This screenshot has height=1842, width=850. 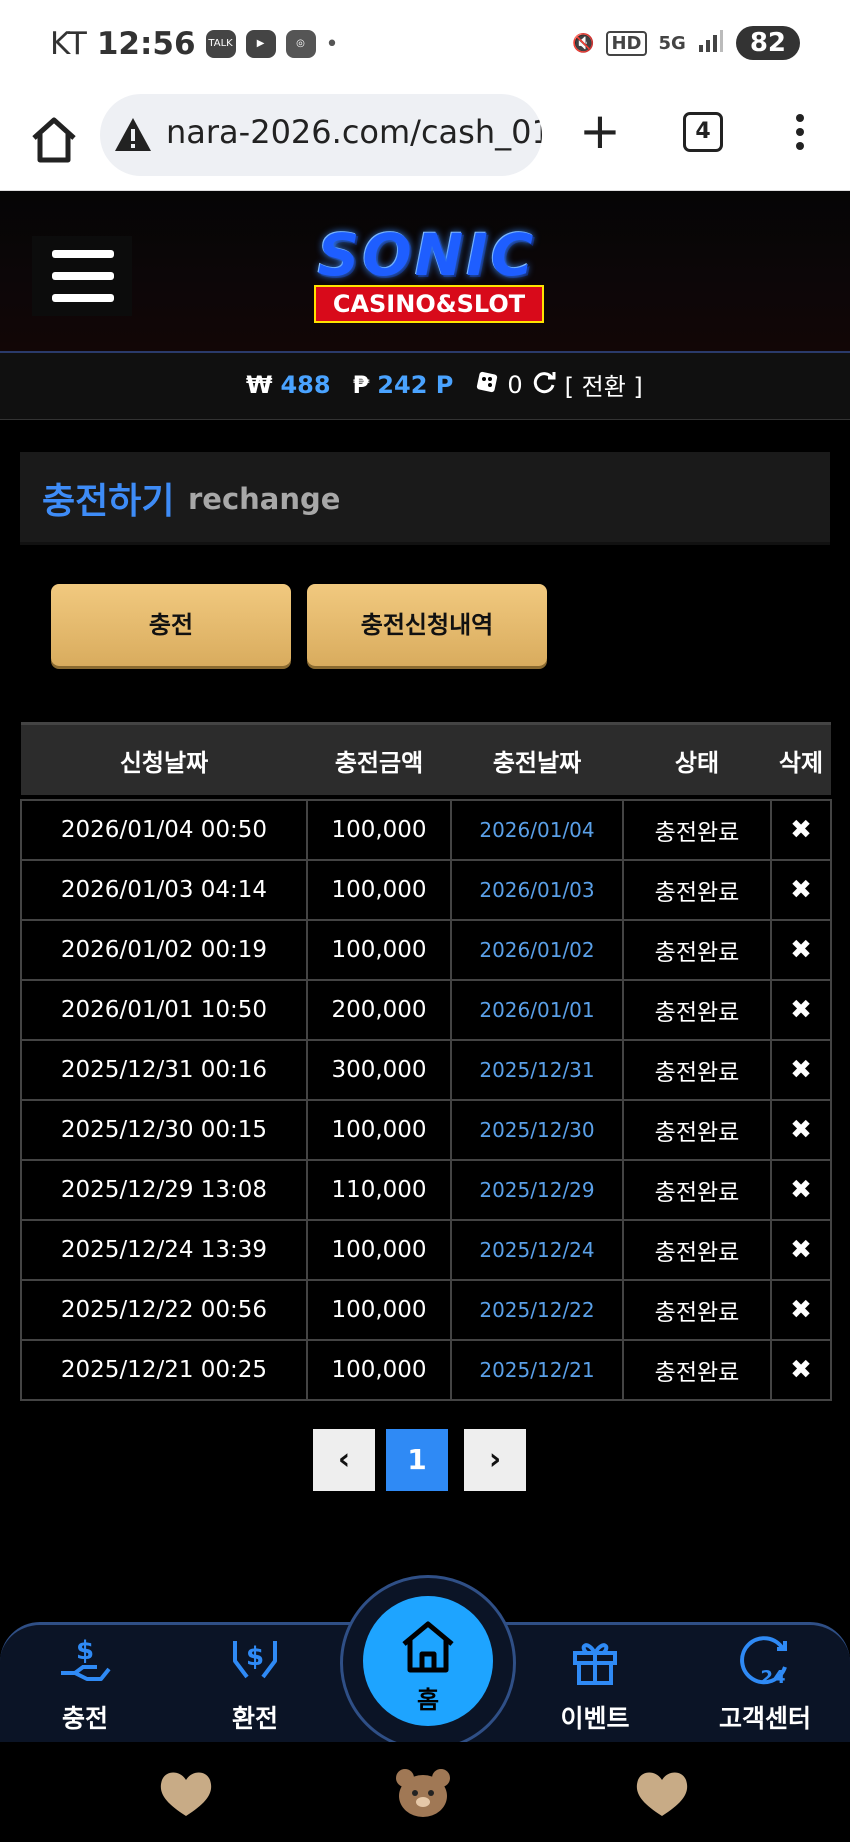 What do you see at coordinates (763, 1662) in the screenshot?
I see `support-24h-icon: 24` at bounding box center [763, 1662].